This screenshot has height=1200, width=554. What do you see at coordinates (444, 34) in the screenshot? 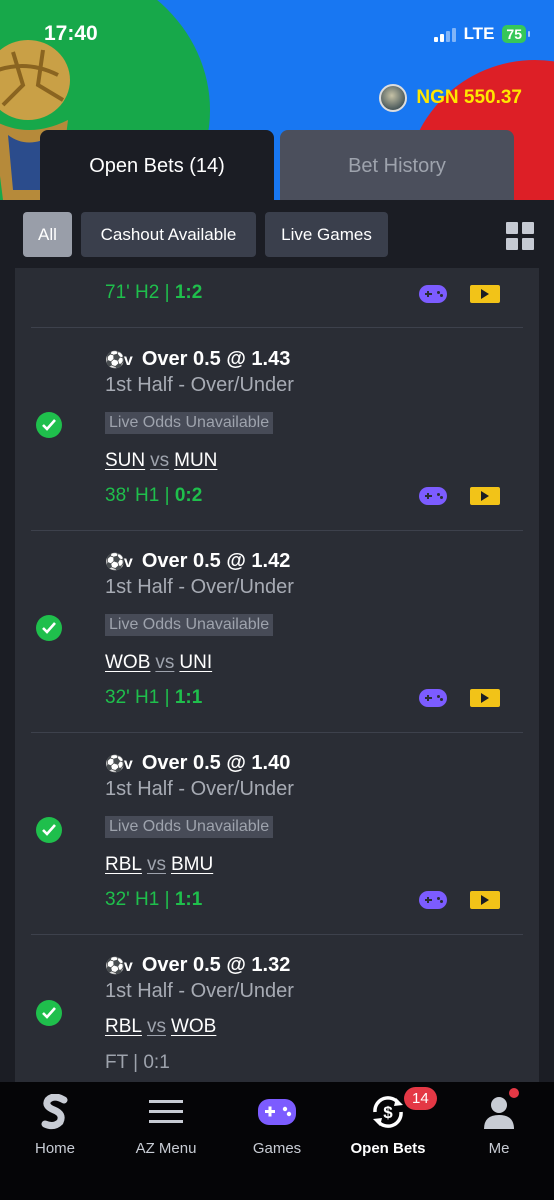
I see `signal-icon` at bounding box center [444, 34].